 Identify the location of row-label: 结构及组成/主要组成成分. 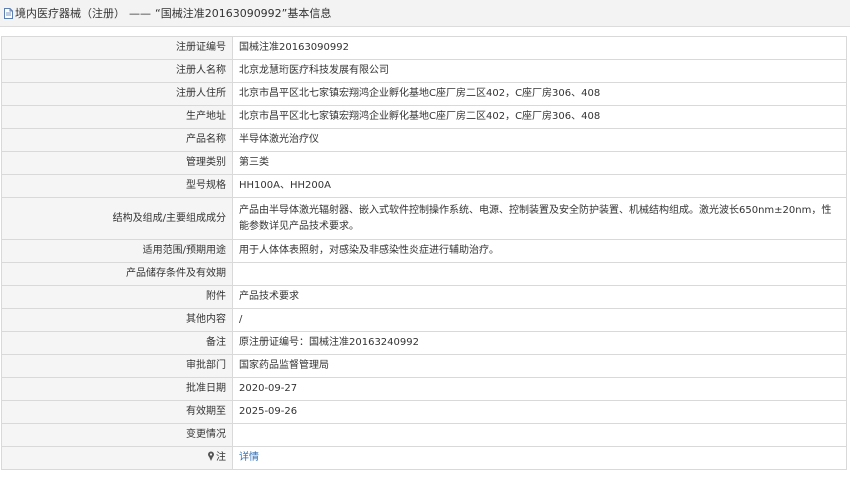
(117, 218).